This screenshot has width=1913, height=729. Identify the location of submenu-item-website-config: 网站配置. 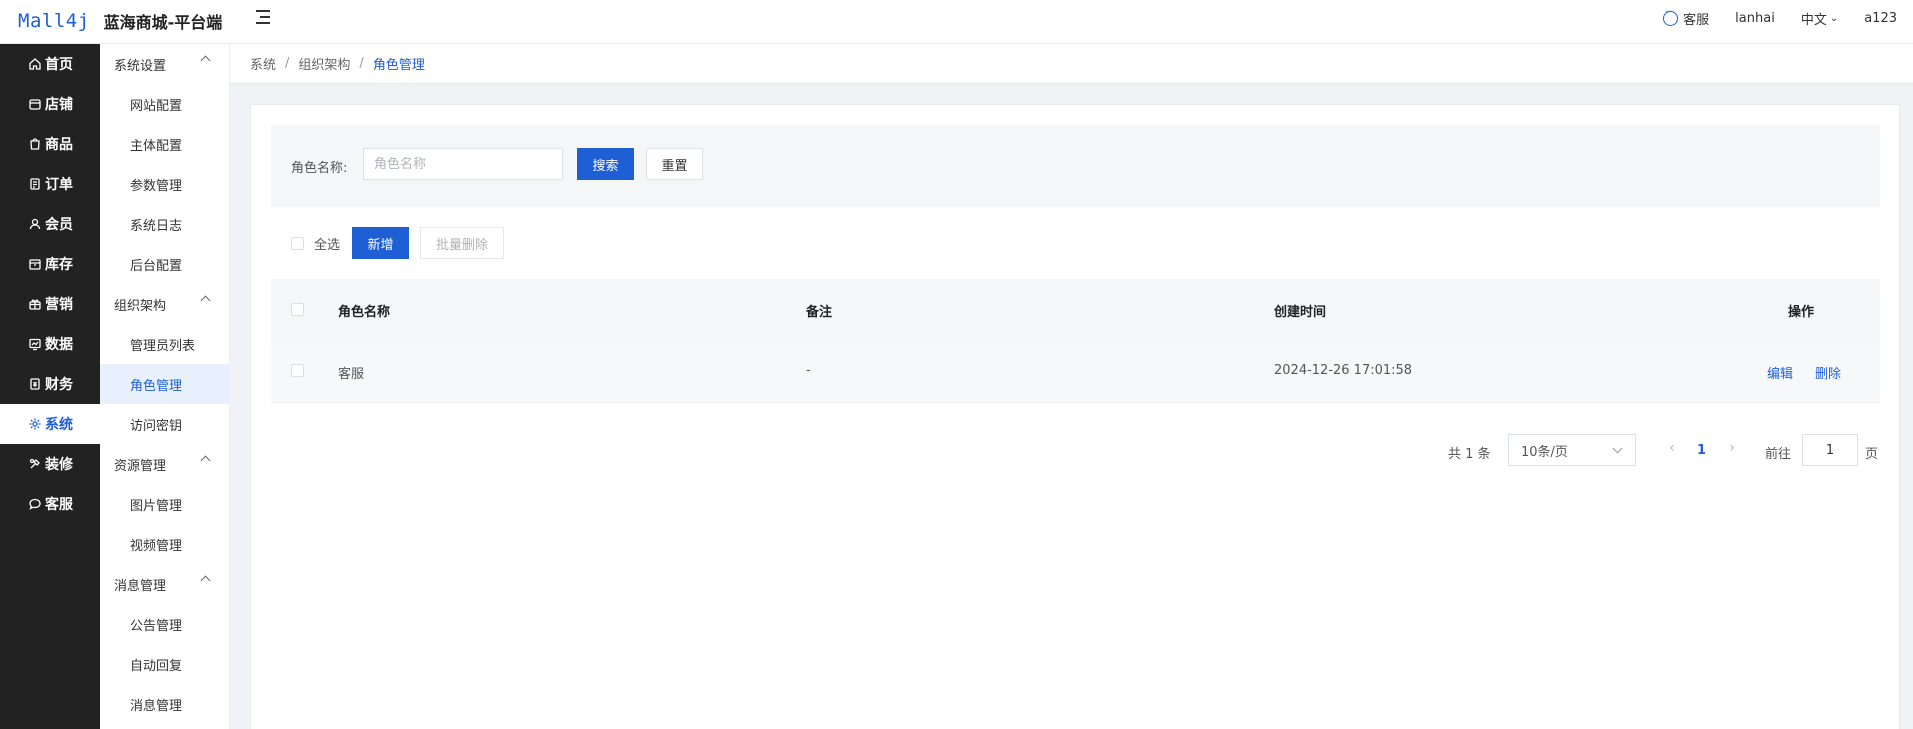
(164, 104).